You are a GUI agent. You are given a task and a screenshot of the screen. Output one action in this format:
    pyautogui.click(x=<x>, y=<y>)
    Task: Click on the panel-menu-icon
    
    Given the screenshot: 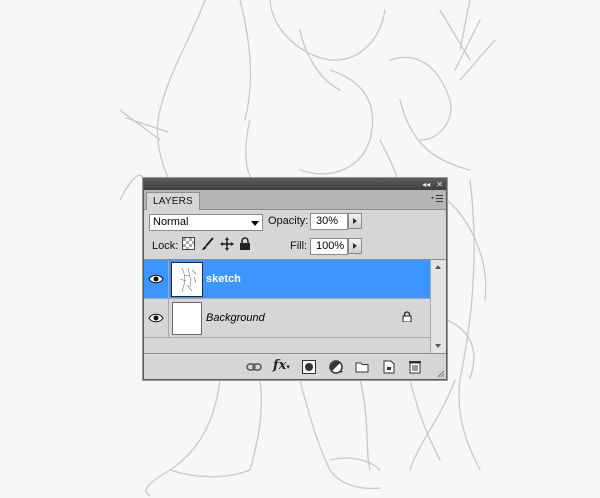 What is the action you would take?
    pyautogui.click(x=437, y=199)
    